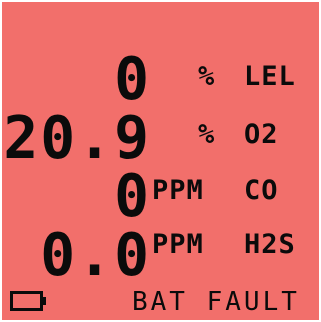 The image size is (321, 322). I want to click on lel-reading-value: 0, so click(132, 78).